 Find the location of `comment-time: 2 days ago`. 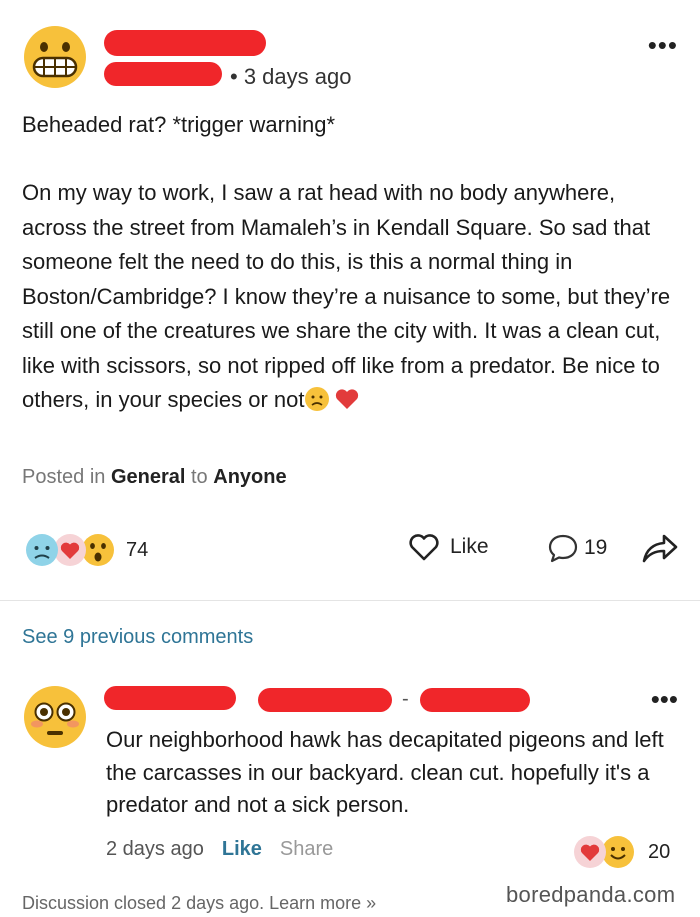

comment-time: 2 days ago is located at coordinates (155, 849).